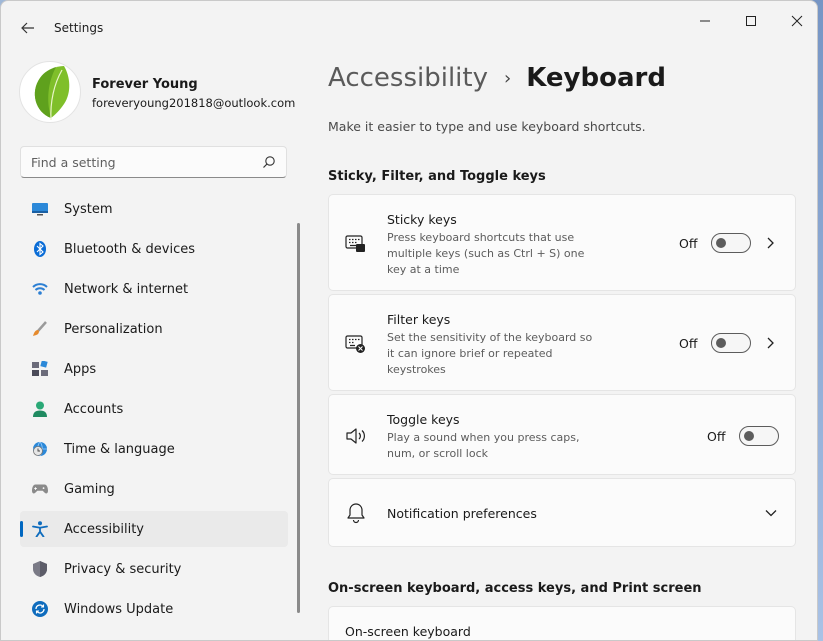 Image resolution: width=823 pixels, height=641 pixels. I want to click on sidebar-item-label: Gaming, so click(89, 489).